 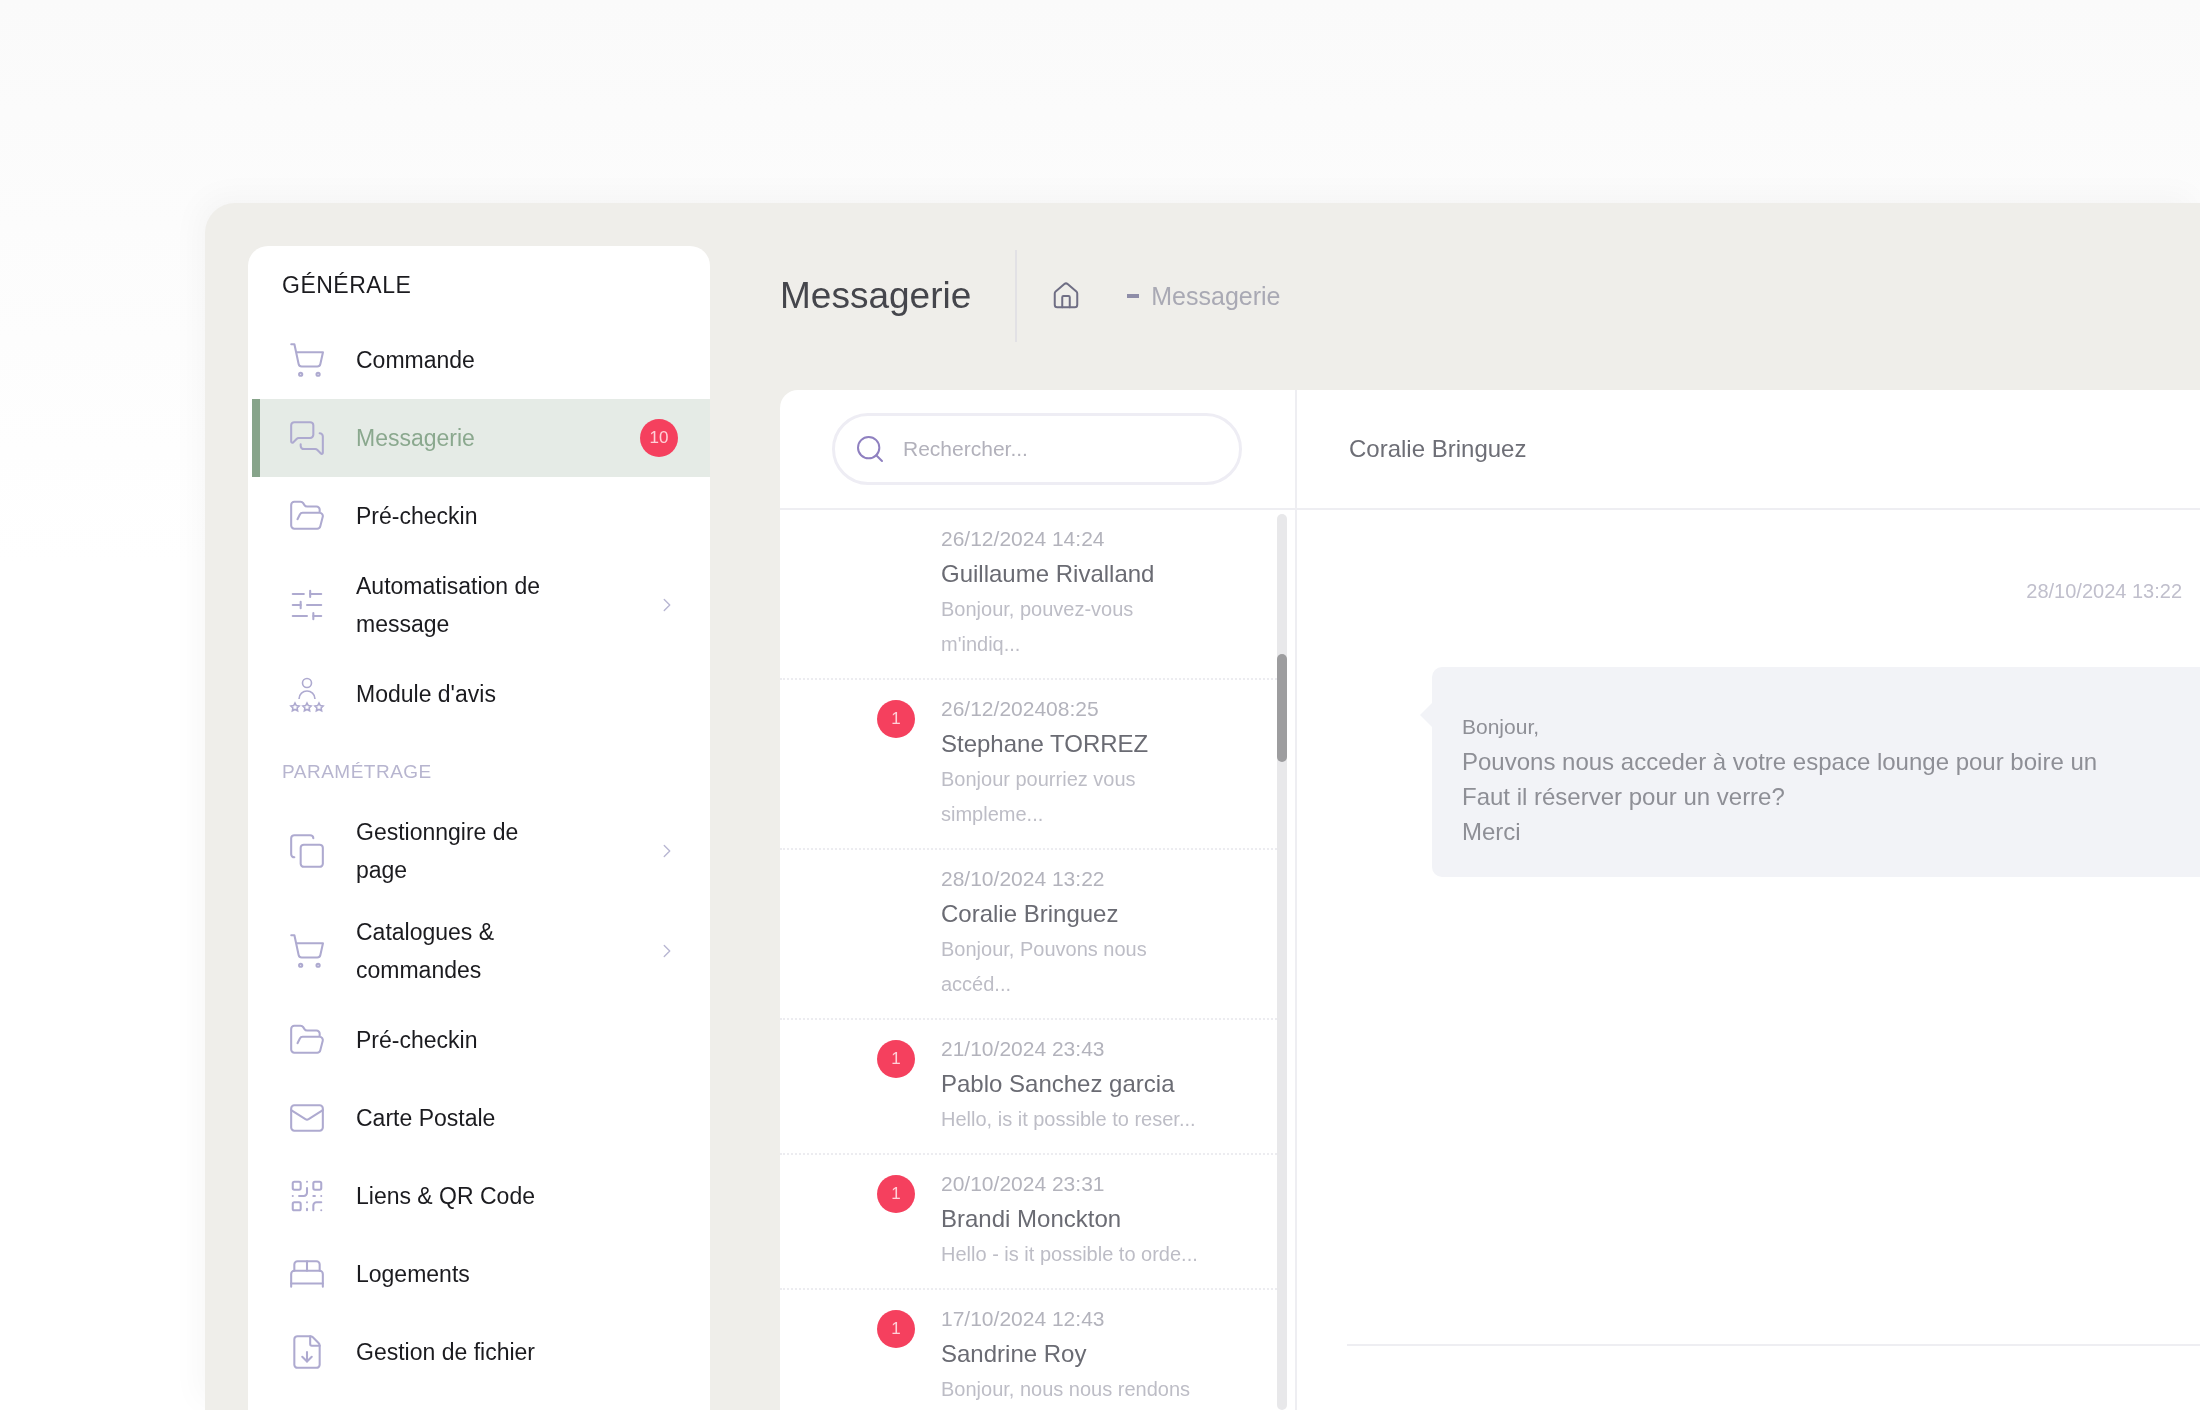 I want to click on item-label: Logements, so click(x=413, y=1274).